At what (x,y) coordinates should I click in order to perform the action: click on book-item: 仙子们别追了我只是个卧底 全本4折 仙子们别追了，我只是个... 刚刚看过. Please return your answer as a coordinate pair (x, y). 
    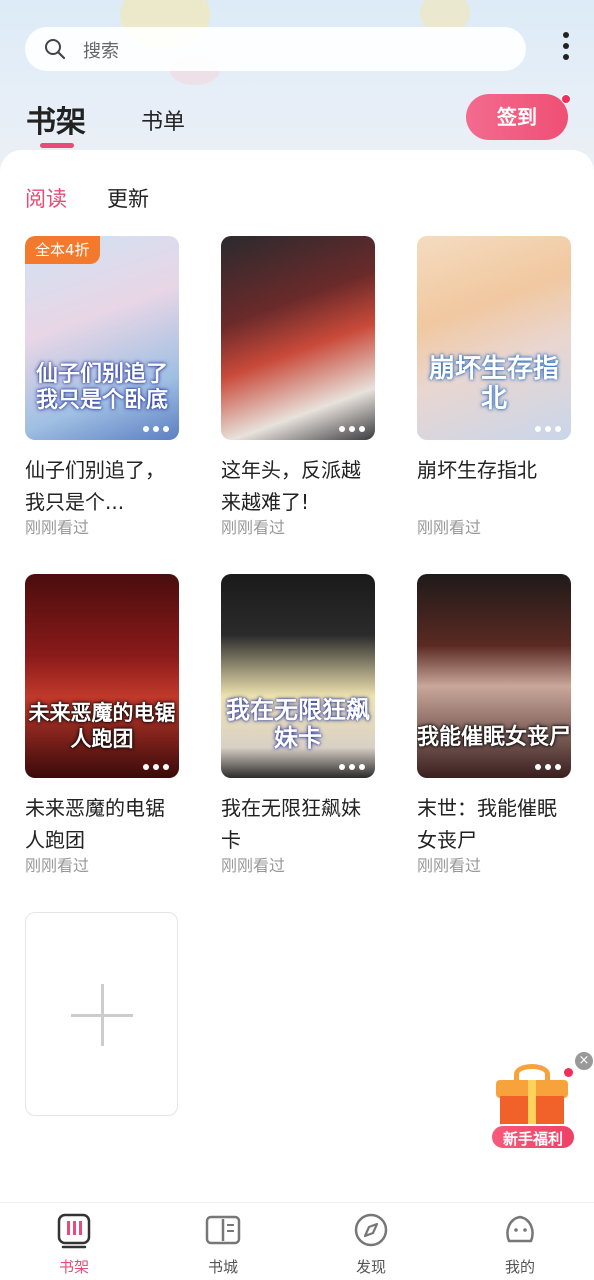
    Looking at the image, I should click on (102, 387).